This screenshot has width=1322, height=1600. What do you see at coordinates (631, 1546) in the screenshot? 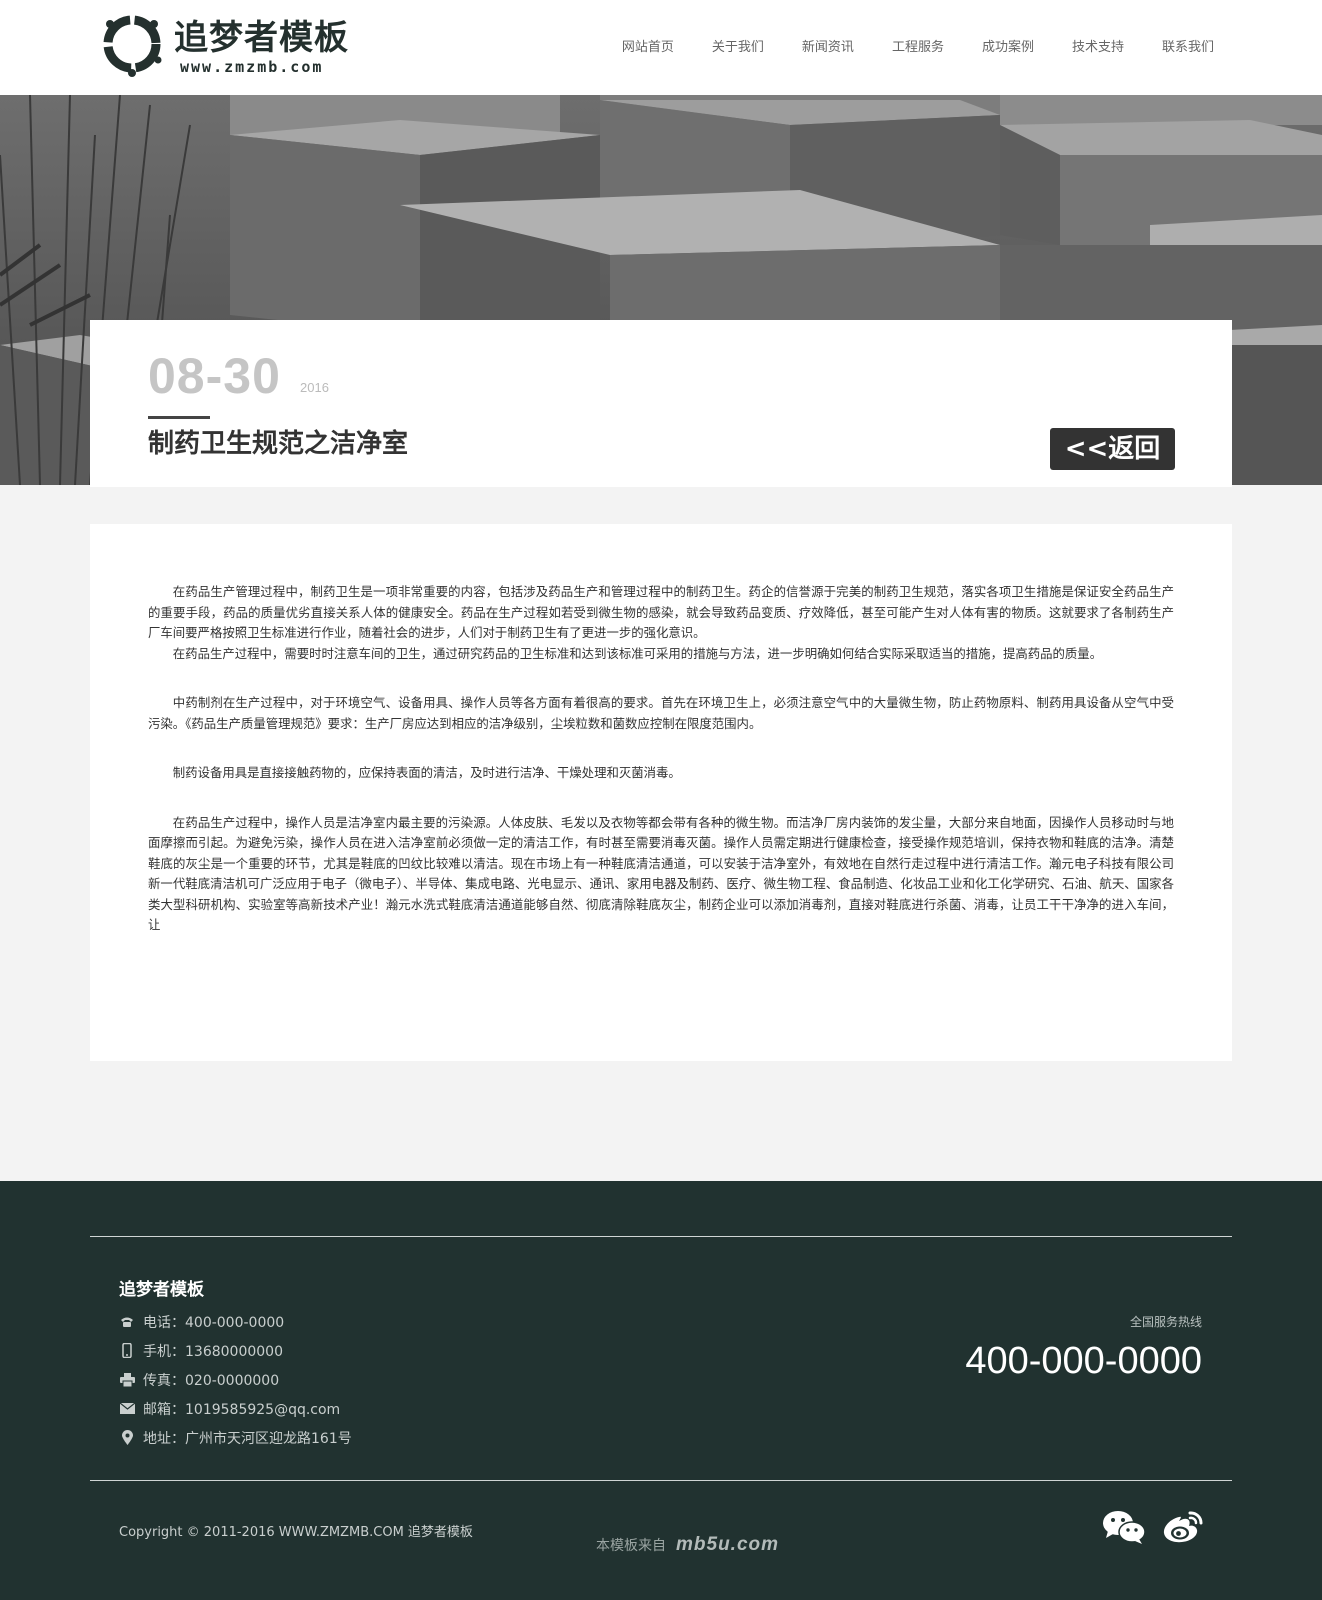
I see `credit-prefix: 本模板来自` at bounding box center [631, 1546].